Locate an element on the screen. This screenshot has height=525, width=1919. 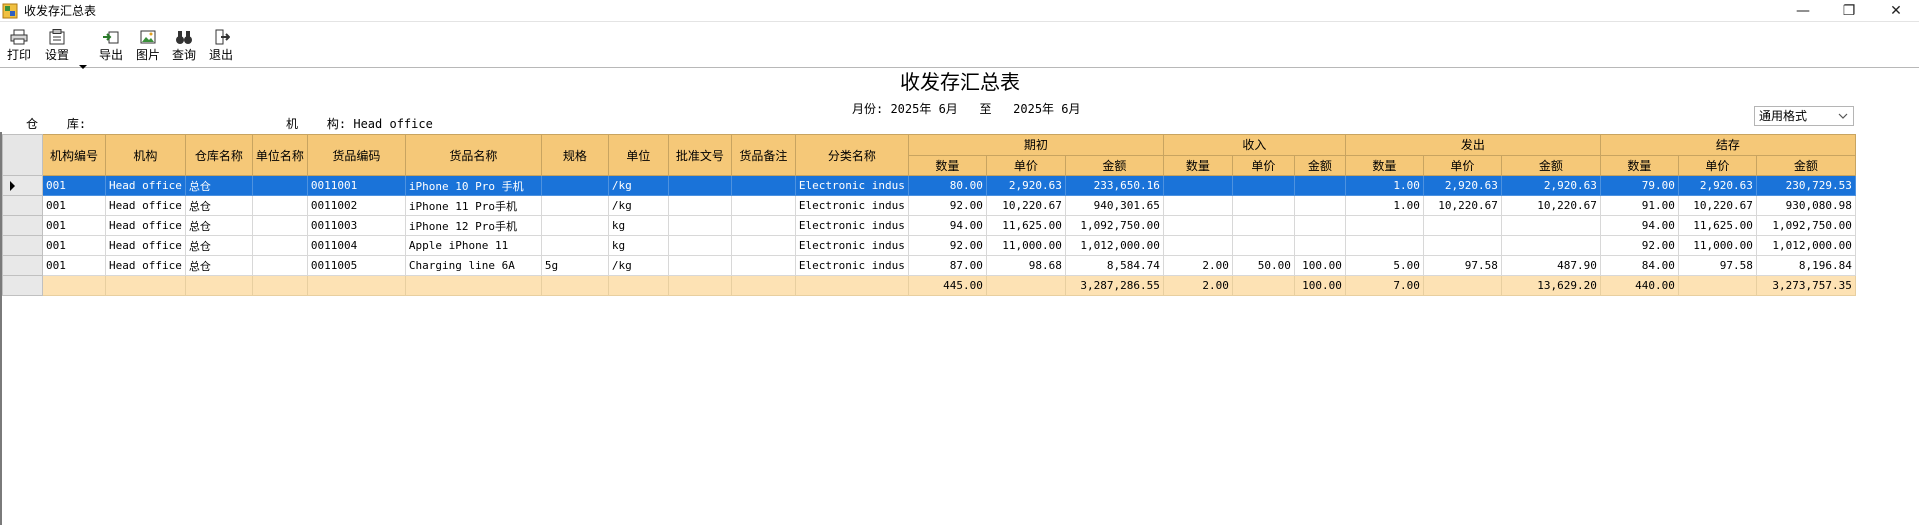
col-header-outgo-qty: 数量 is located at coordinates (1384, 165).